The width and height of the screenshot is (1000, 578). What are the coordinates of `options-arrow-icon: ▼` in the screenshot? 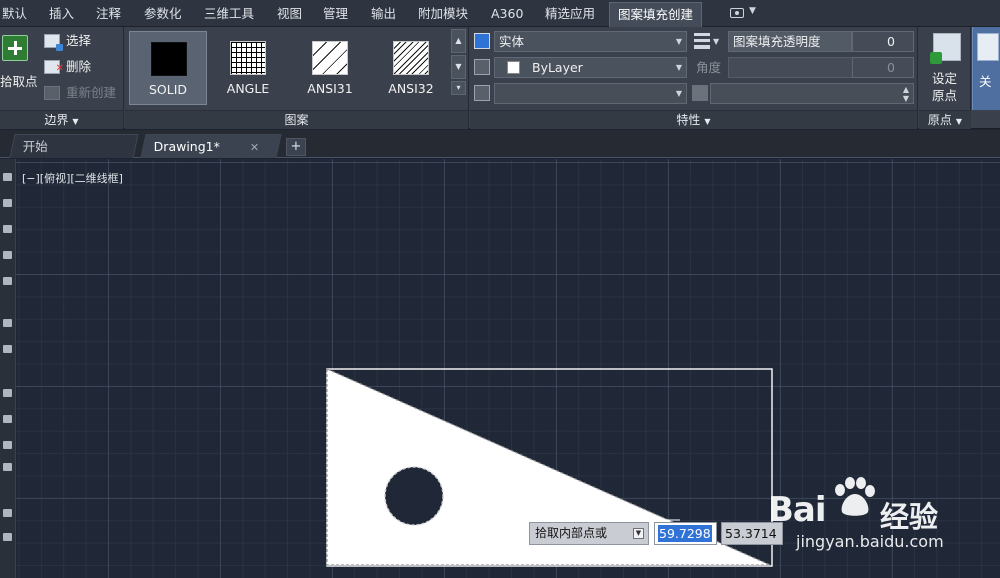 It's located at (638, 533).